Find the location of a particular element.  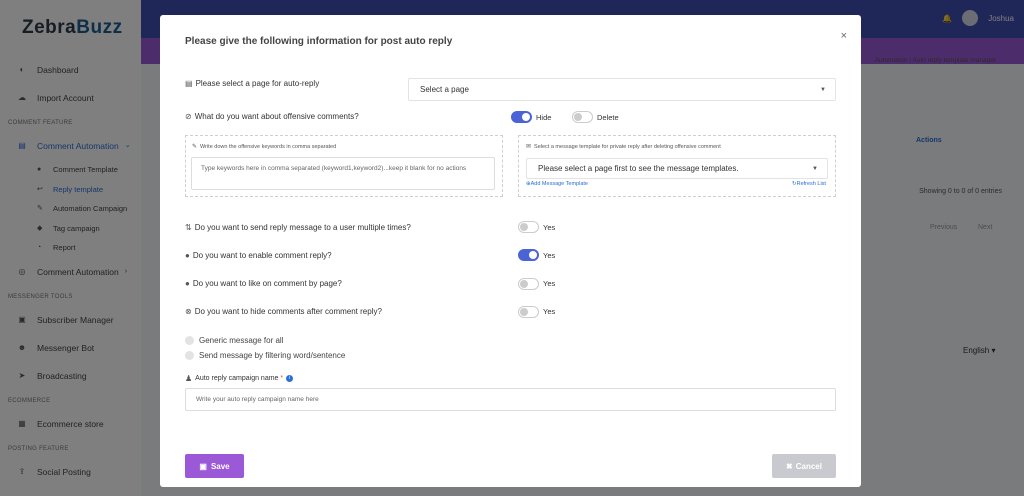

enable-reply-yes: Yes is located at coordinates (549, 255).